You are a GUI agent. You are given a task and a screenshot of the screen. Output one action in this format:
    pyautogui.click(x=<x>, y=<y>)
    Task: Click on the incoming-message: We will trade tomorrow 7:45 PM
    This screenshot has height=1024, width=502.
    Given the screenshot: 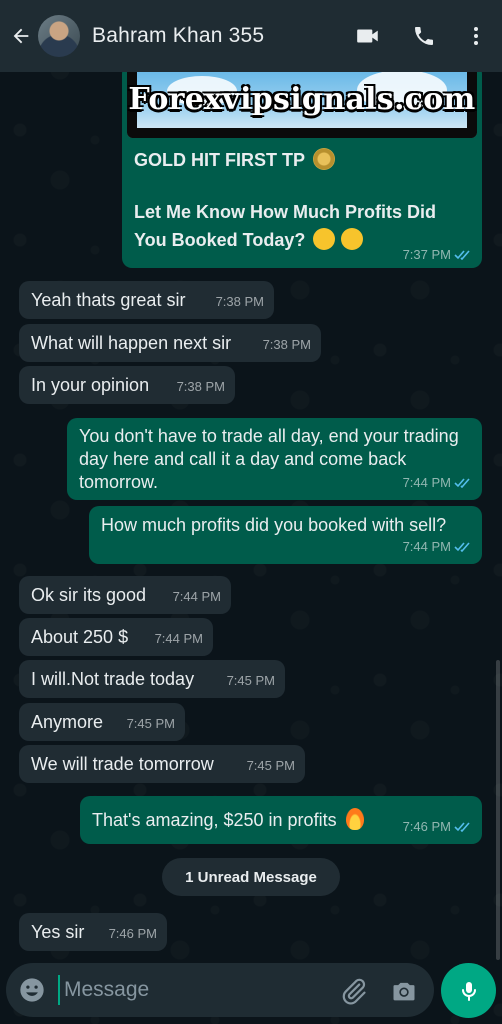 What is the action you would take?
    pyautogui.click(x=162, y=764)
    